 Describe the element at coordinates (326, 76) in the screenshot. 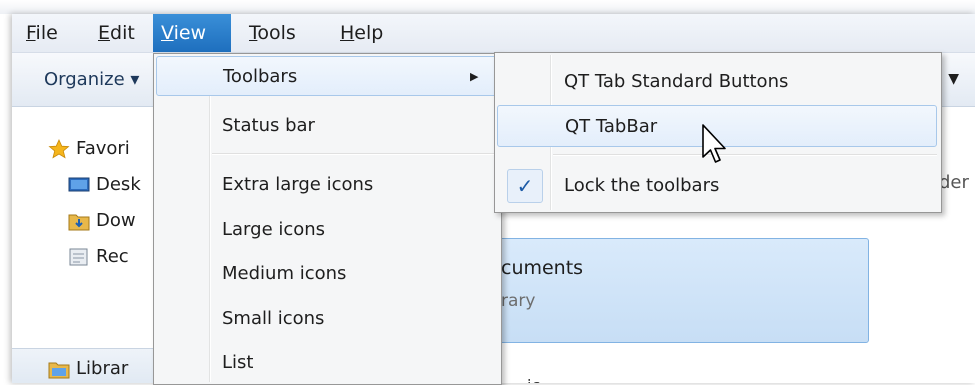

I see `menu-item-toolbars: Toolbars ▶` at that location.